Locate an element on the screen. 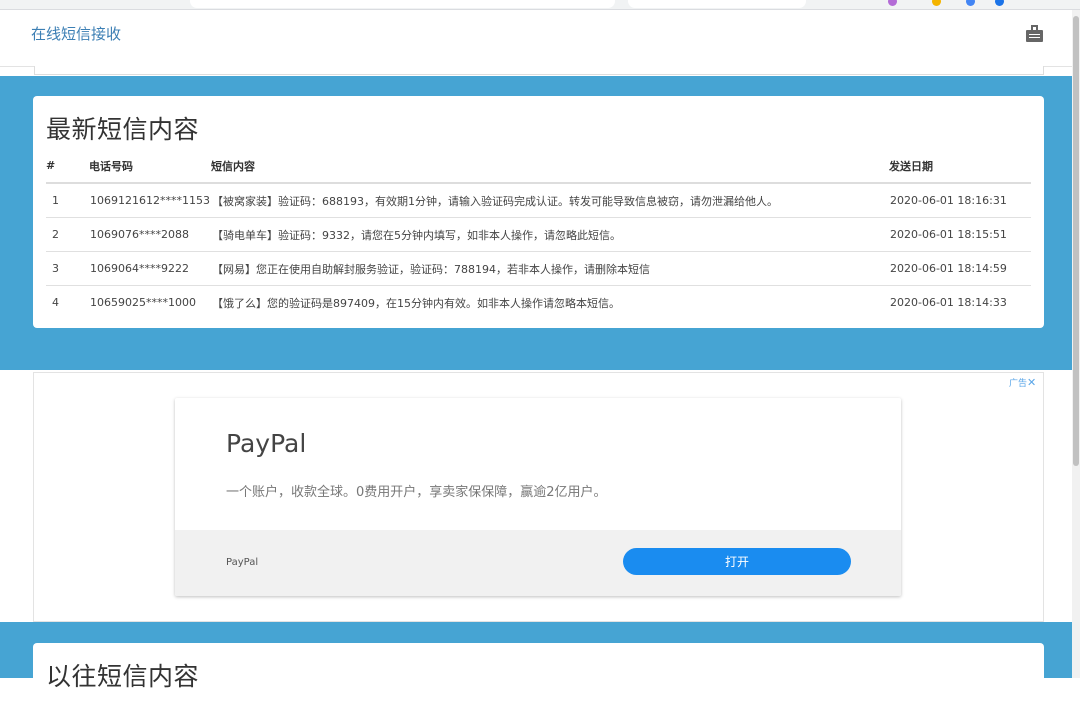  ad-description: 一个账户，收款全球。0费用开户，享卖家保保障，赢逾2亿用户。 is located at coordinates (416, 492).